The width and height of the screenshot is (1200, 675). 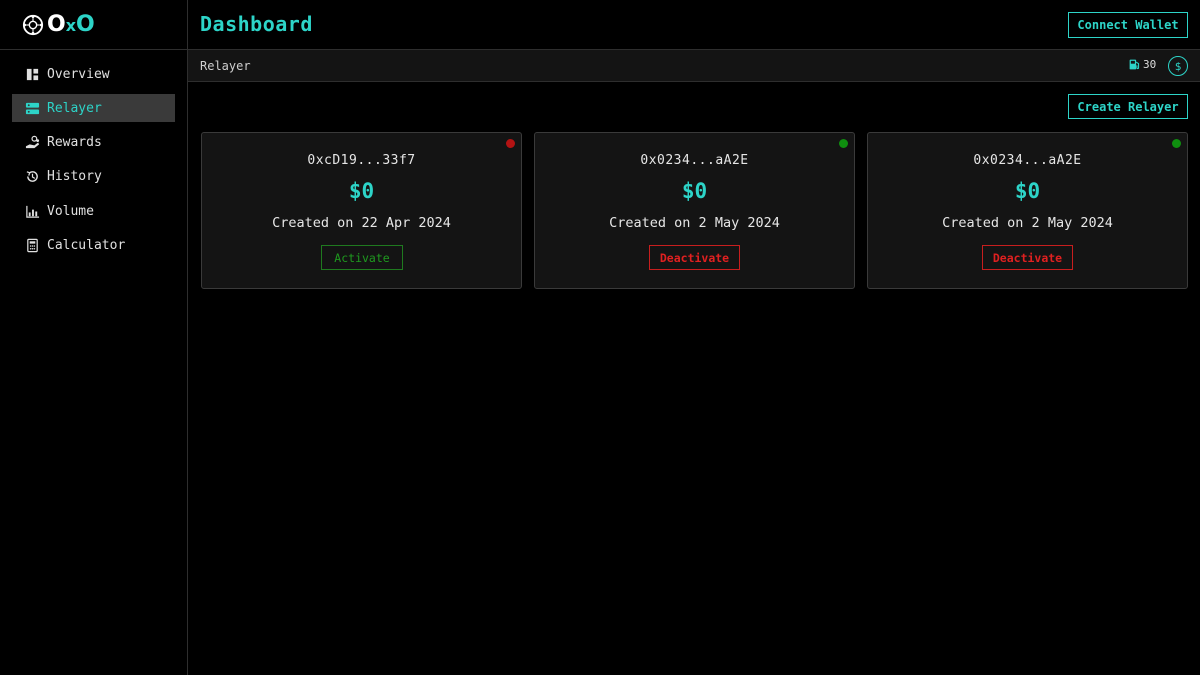 I want to click on sidebar-item-label: History, so click(x=74, y=177).